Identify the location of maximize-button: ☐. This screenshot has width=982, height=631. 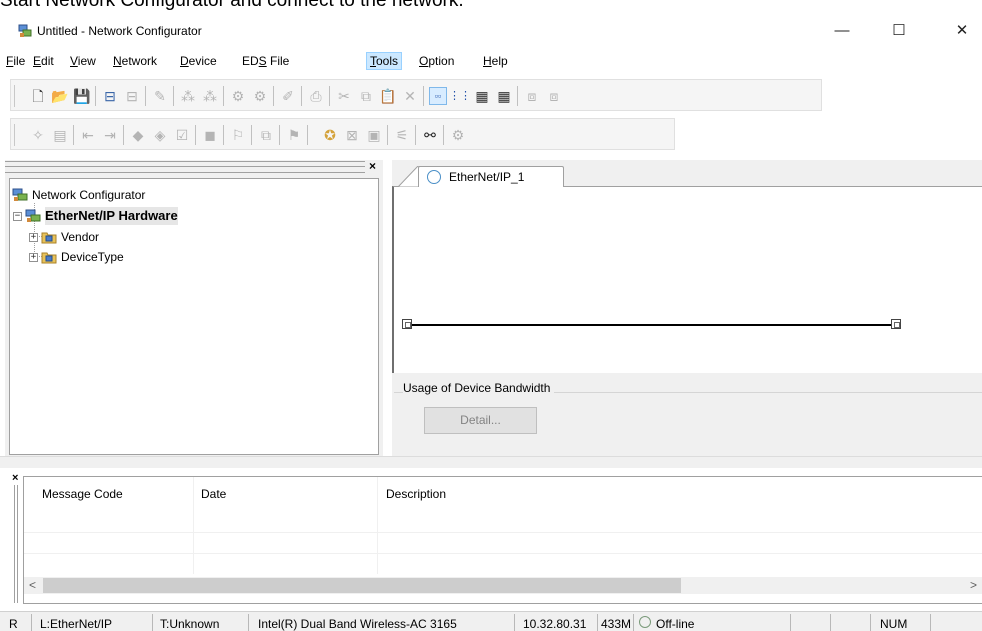
(899, 31).